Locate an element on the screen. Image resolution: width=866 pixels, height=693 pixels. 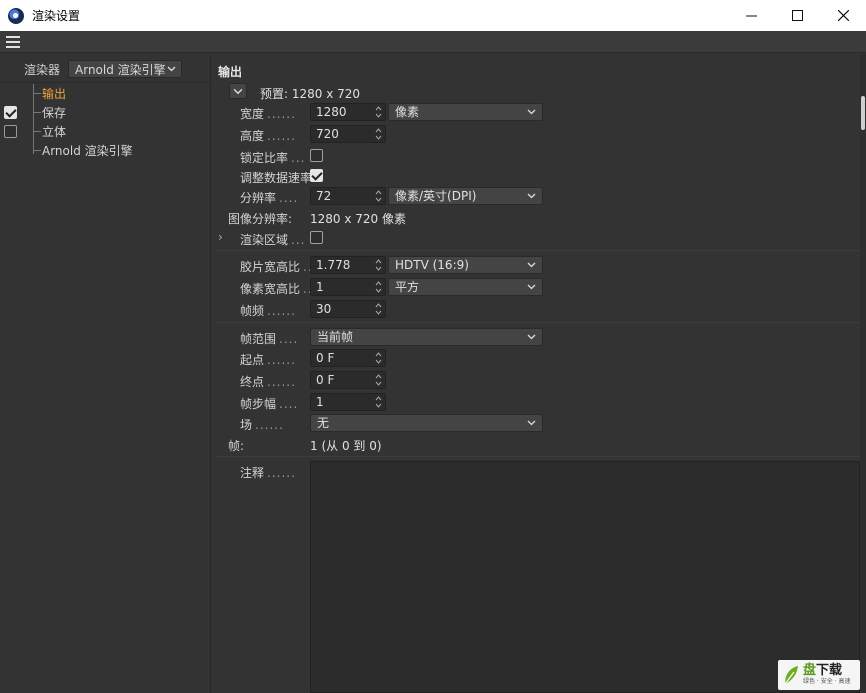
film-aspect-dropdown: HDTV (16:9) is located at coordinates (465, 265).